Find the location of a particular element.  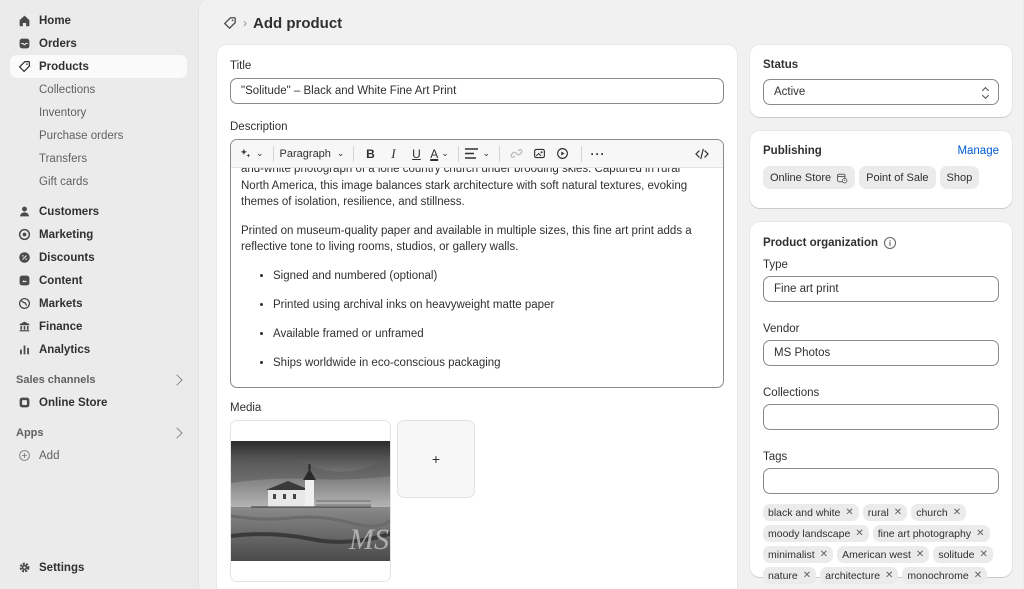

info-icon: i is located at coordinates (890, 243).